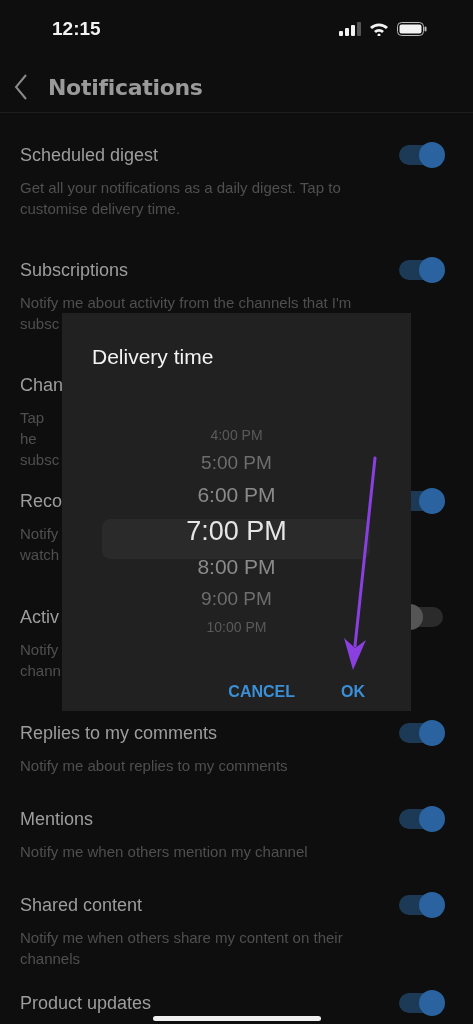 The height and width of the screenshot is (1024, 473). What do you see at coordinates (40, 544) in the screenshot?
I see `setting-description: Notify watch` at bounding box center [40, 544].